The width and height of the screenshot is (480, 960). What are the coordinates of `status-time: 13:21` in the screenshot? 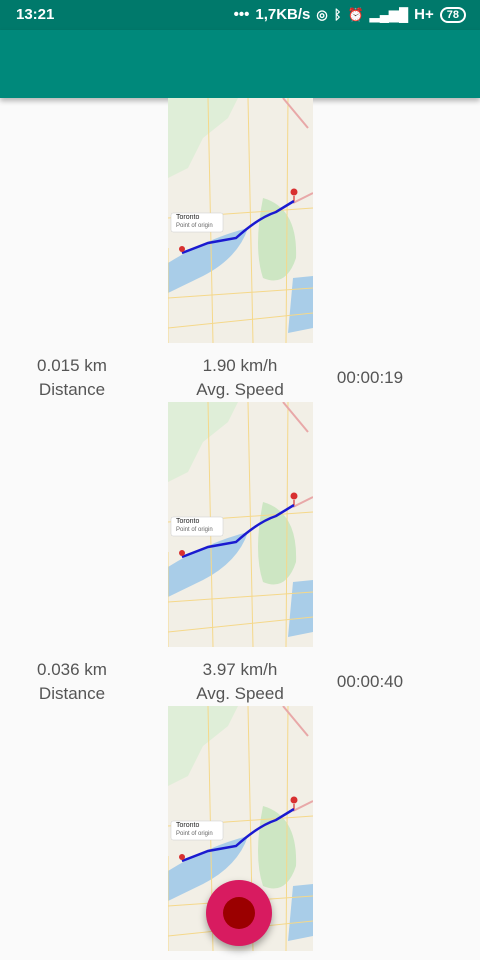 It's located at (35, 14).